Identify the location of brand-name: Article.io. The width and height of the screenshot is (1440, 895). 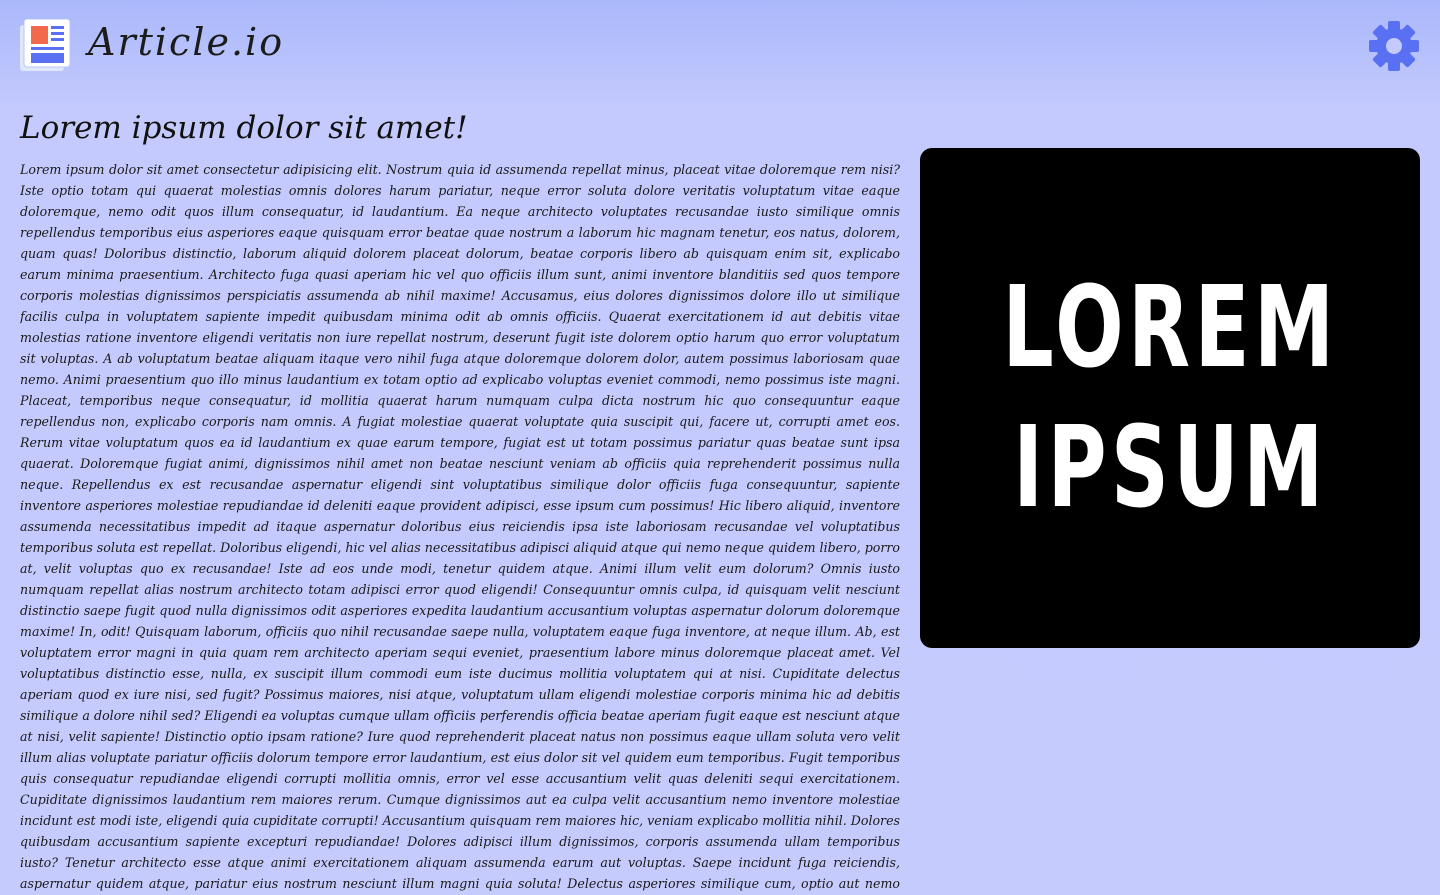
(186, 42).